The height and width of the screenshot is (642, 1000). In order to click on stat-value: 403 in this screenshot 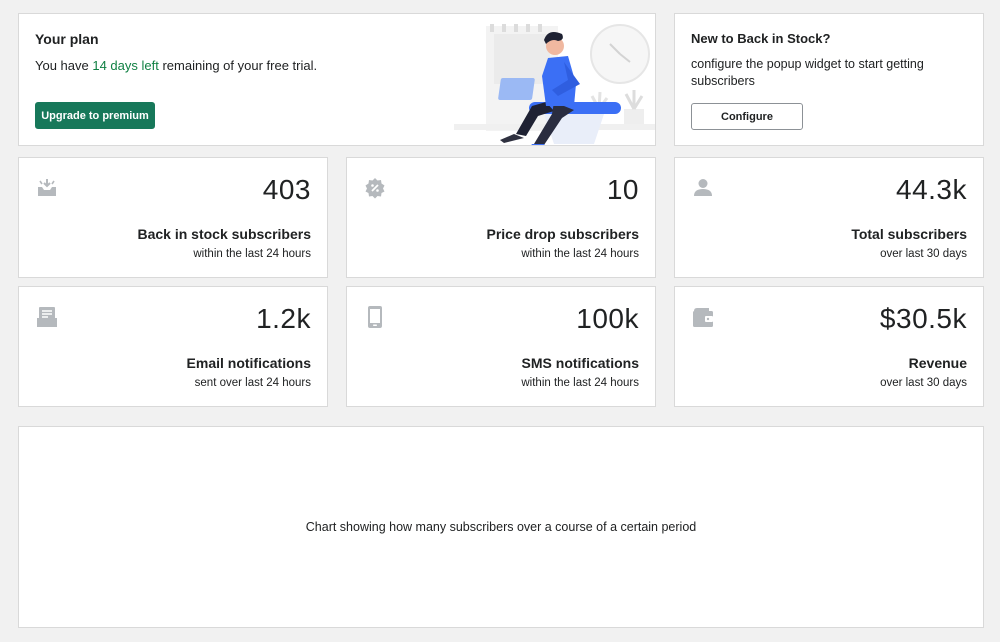, I will do `click(286, 189)`.